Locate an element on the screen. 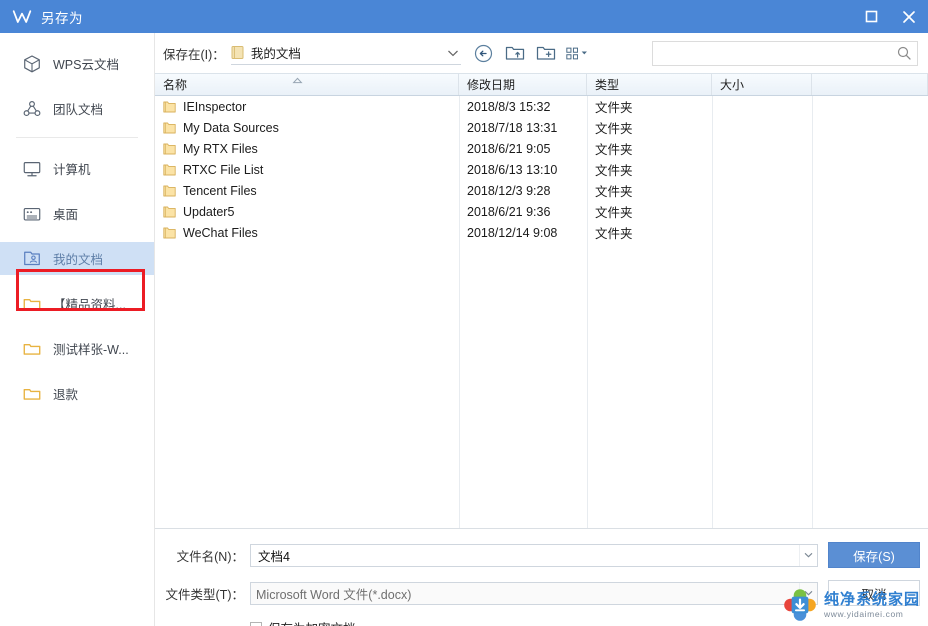 Image resolution: width=928 pixels, height=626 pixels. current-path-text: 我的文档 is located at coordinates (275, 54).